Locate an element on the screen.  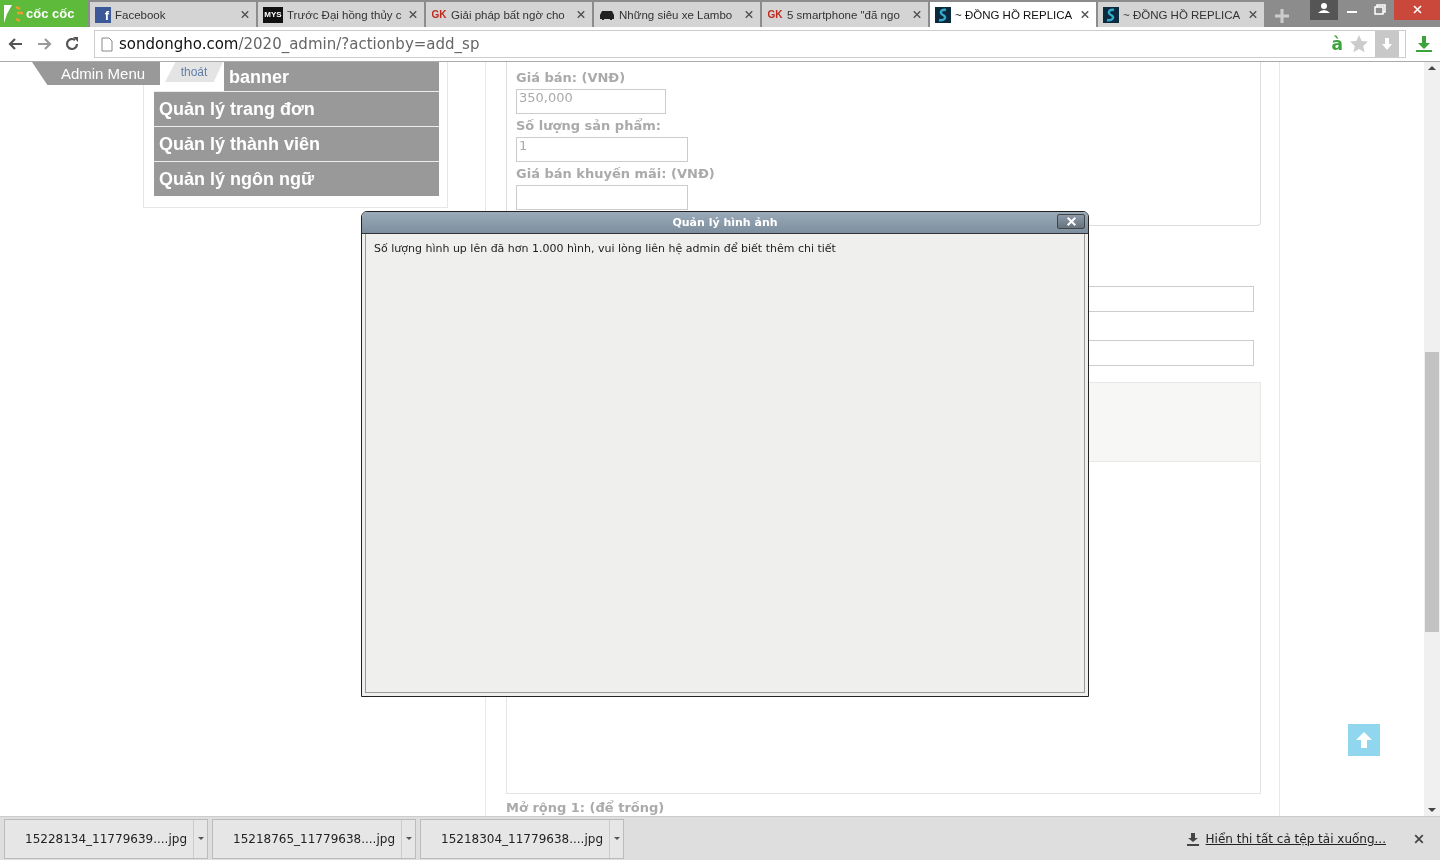
star-icon is located at coordinates (1359, 44).